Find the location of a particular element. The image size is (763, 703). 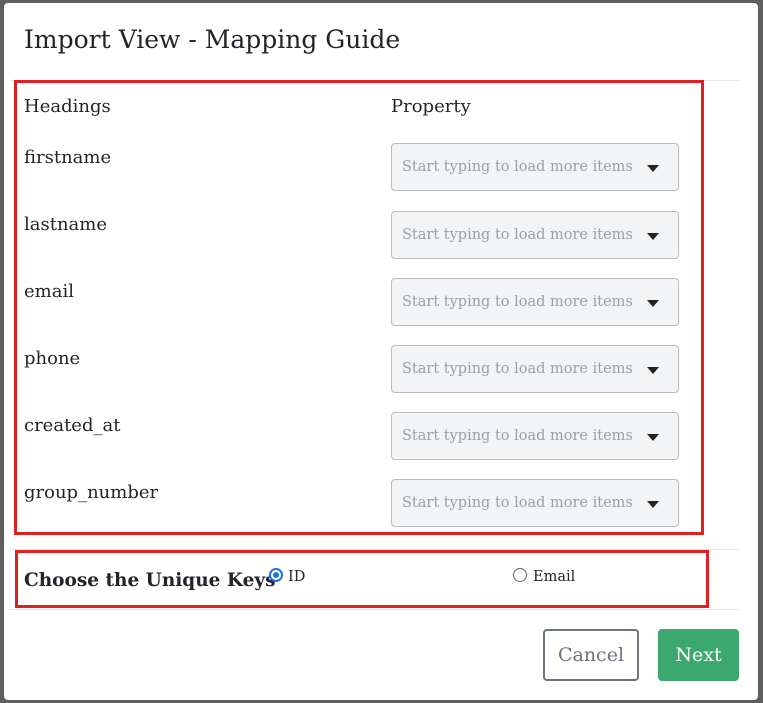

property-select-phone: Start typing to load more items is located at coordinates (535, 369).